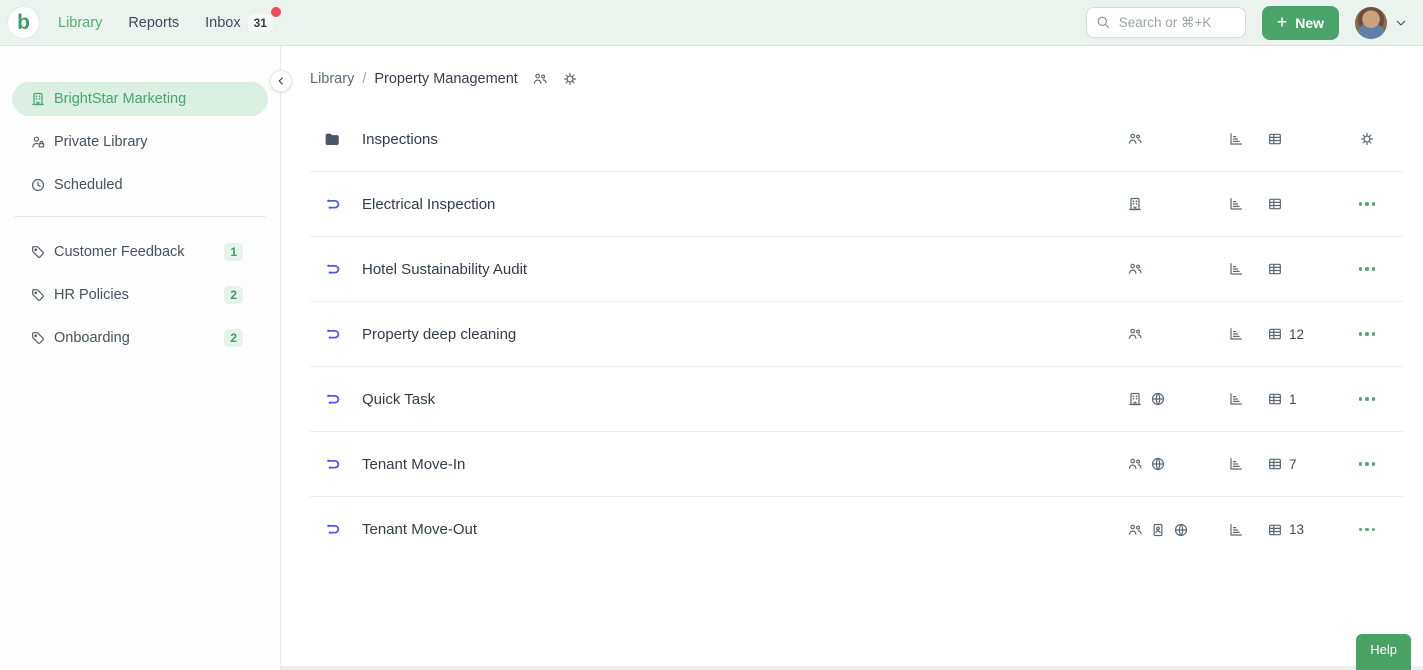 This screenshot has height=670, width=1423. What do you see at coordinates (852, 66) in the screenshot?
I see `breadcrumb: Library / Property Management` at bounding box center [852, 66].